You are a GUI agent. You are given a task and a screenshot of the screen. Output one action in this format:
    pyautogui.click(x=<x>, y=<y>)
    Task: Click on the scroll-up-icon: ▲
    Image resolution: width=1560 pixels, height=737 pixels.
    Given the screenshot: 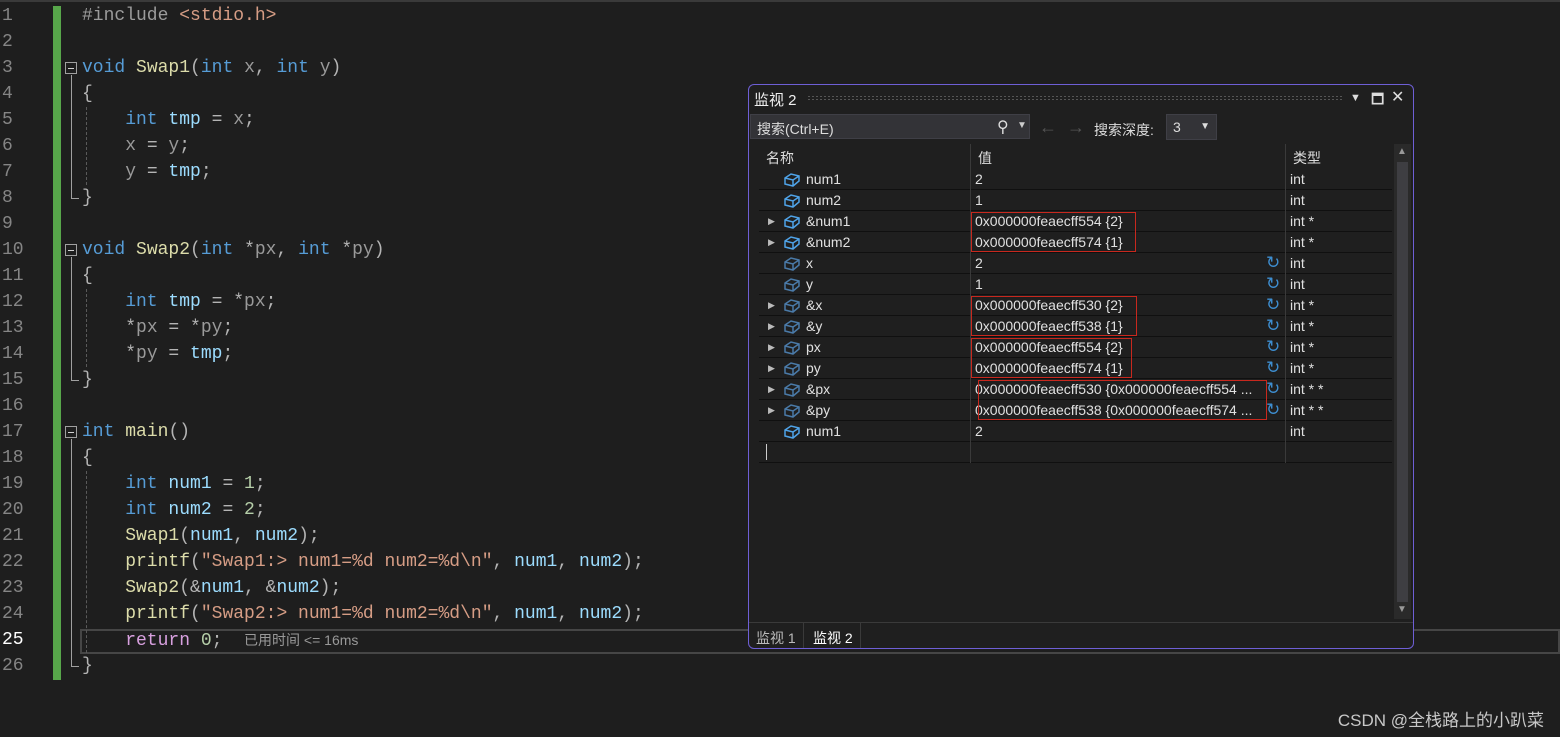 What is the action you would take?
    pyautogui.click(x=1402, y=151)
    